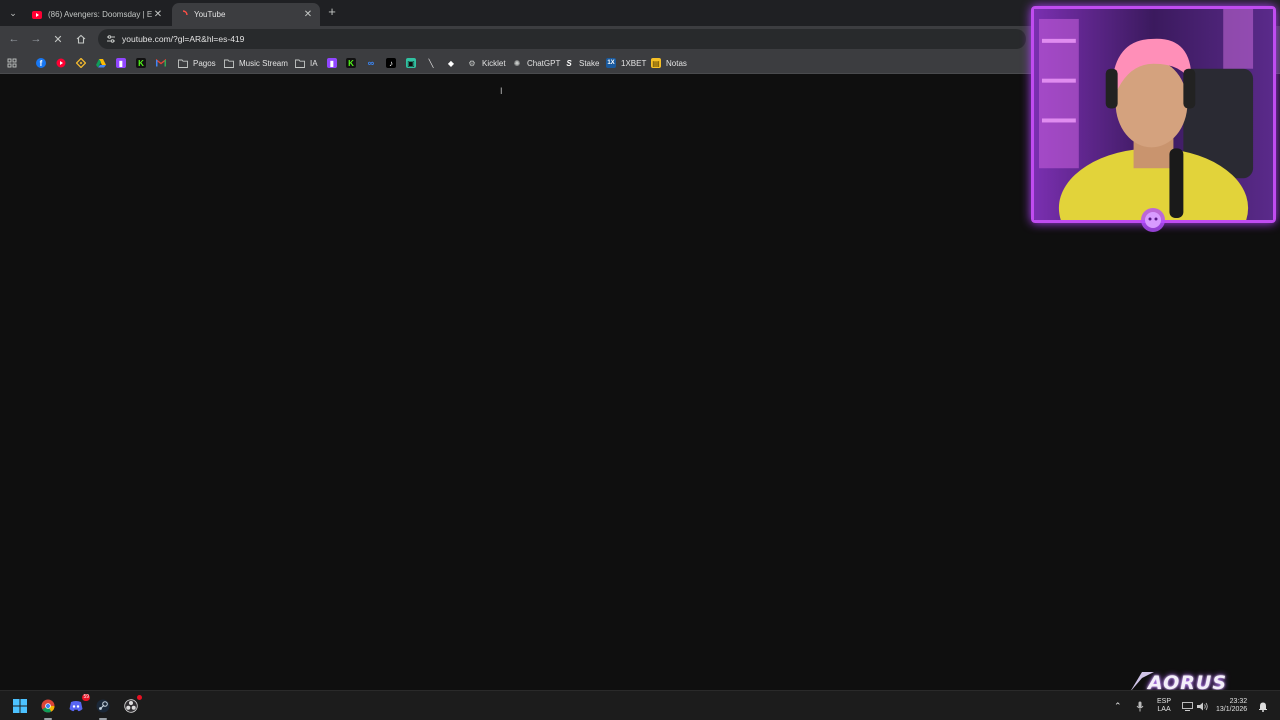  Describe the element at coordinates (1232, 709) in the screenshot. I see `clock-date: 13/1/2026` at that location.